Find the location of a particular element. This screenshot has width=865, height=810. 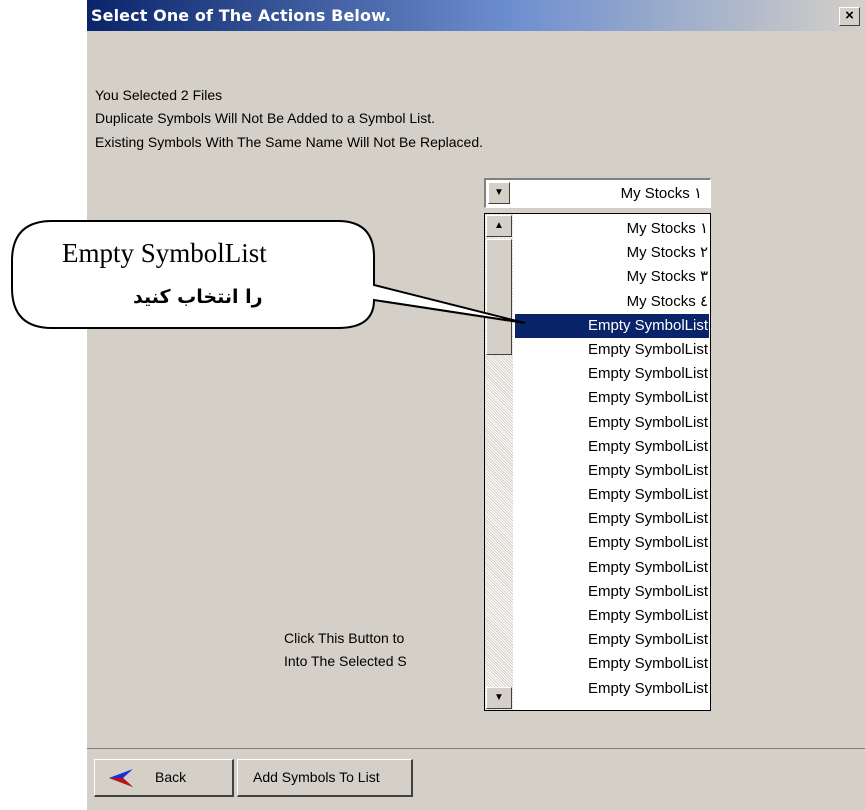

scroll-down-button: ▼ is located at coordinates (499, 698).